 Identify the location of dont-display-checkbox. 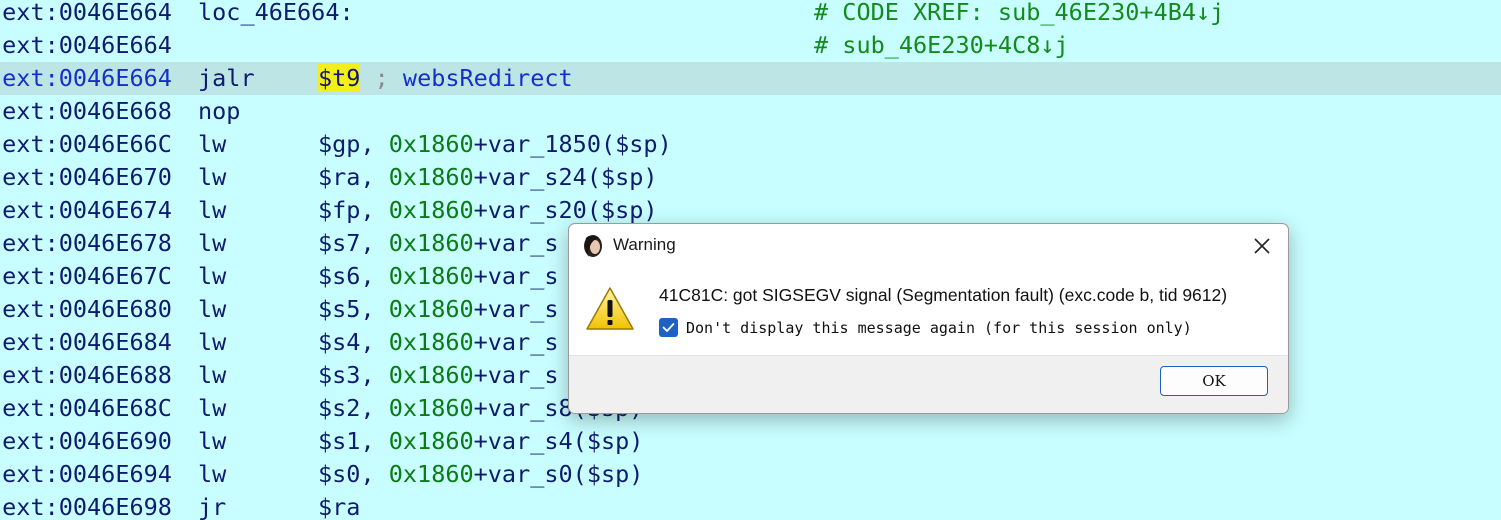
(668, 327).